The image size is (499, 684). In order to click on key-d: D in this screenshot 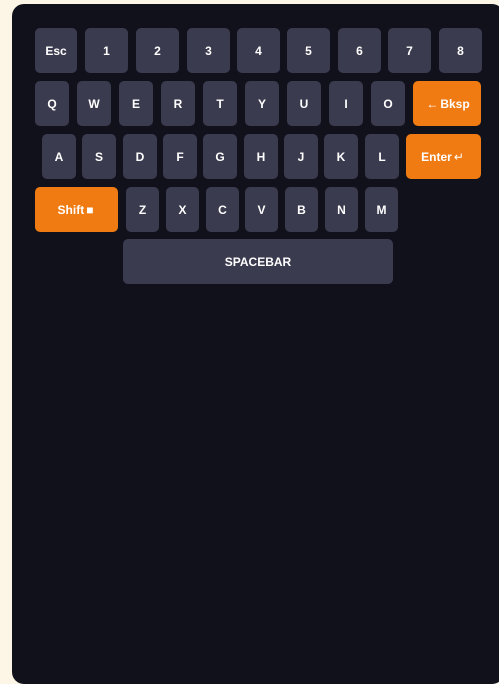, I will do `click(140, 156)`.